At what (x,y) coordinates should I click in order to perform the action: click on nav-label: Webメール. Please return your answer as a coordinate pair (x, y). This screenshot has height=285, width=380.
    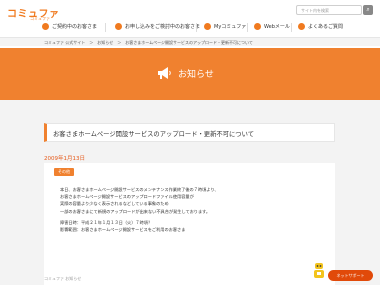
    Looking at the image, I should click on (277, 27).